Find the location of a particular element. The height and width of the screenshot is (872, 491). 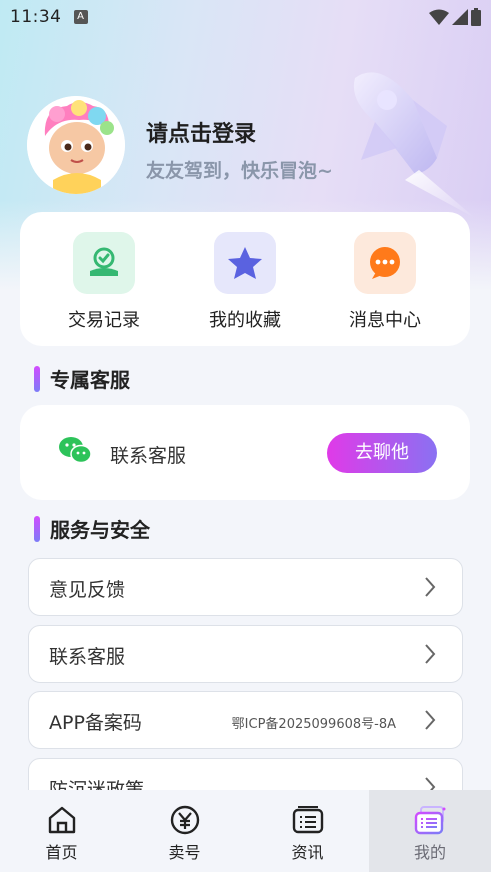

tab-home: 首页 is located at coordinates (61, 831).